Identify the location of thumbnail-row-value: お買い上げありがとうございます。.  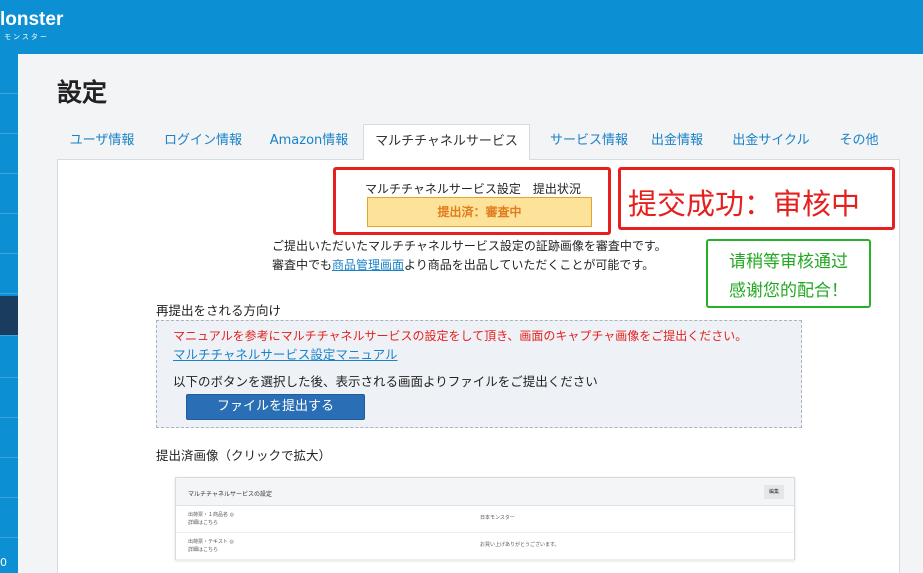
(520, 545).